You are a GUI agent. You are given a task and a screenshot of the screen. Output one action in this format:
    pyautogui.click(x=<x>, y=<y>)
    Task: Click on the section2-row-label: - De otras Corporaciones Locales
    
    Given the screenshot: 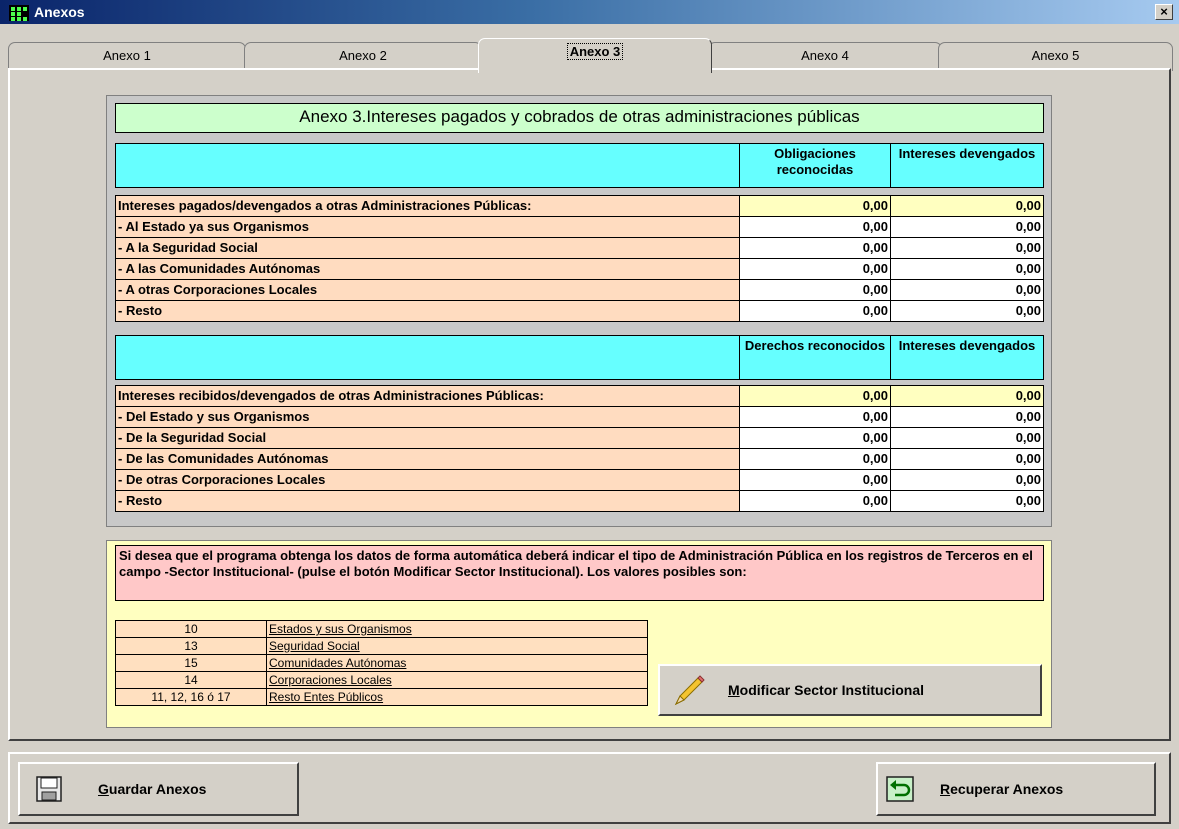 What is the action you would take?
    pyautogui.click(x=427, y=480)
    